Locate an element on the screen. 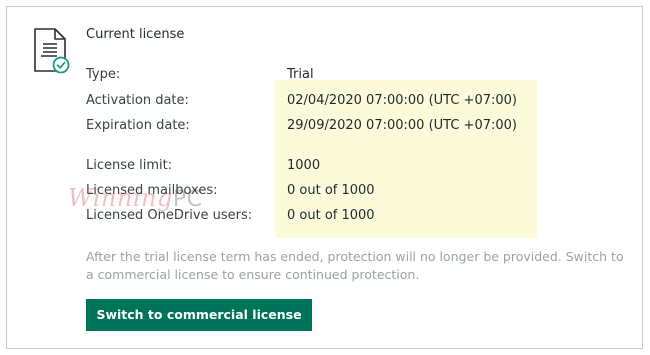  licensed-onedrive-users-value: 0 out of 1000 is located at coordinates (331, 215).